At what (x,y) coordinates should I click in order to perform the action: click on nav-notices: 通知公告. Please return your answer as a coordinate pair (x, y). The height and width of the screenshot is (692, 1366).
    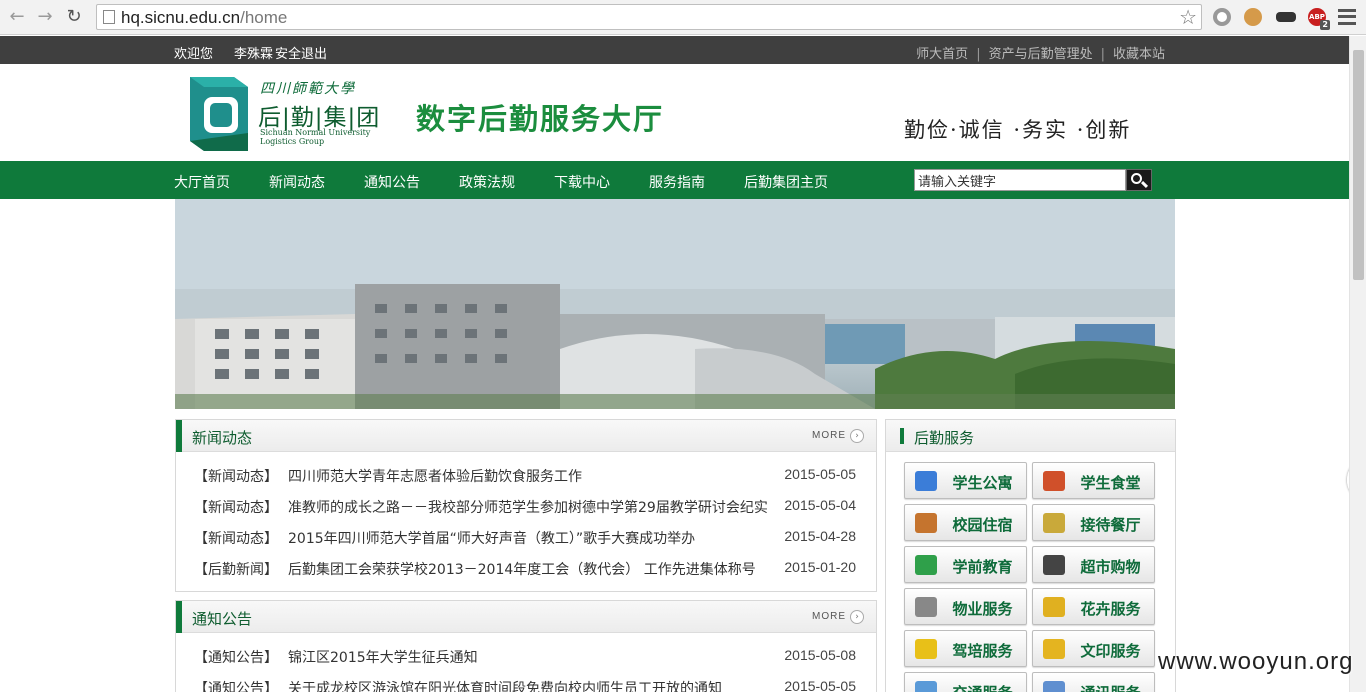
    Looking at the image, I should click on (392, 182).